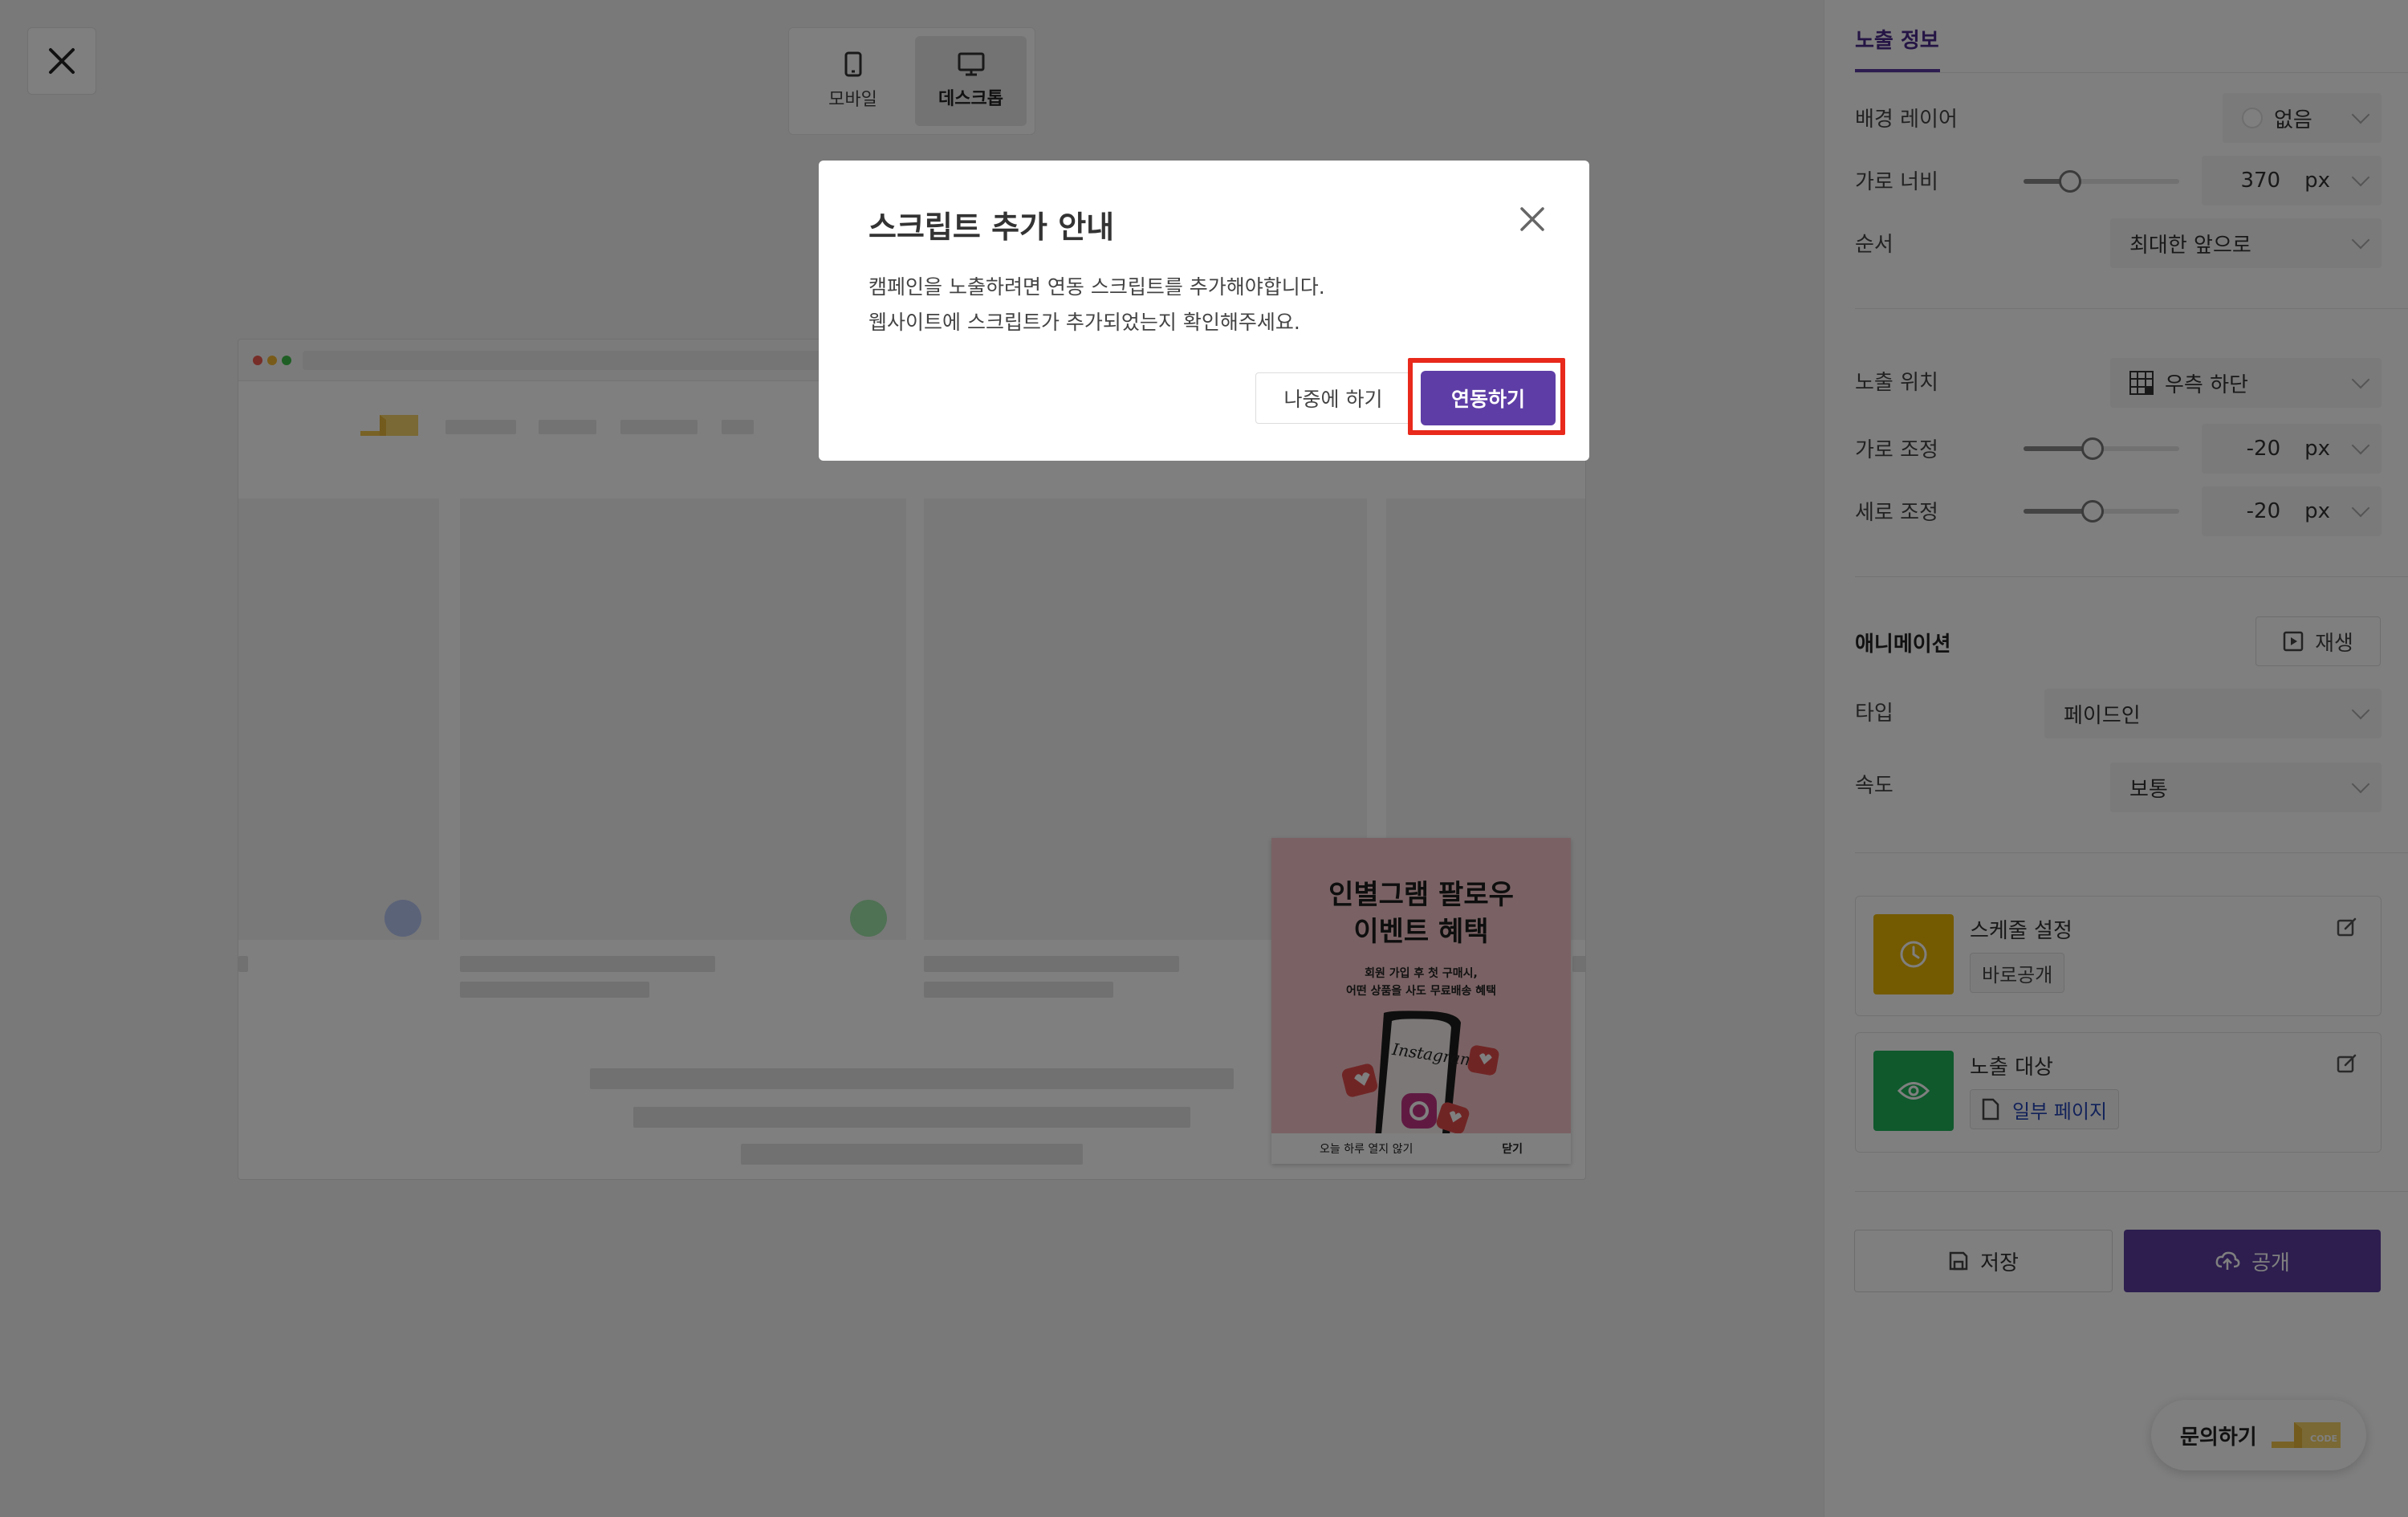 This screenshot has width=2408, height=1517. Describe the element at coordinates (1084, 322) in the screenshot. I see `modal-message-line2: 웹사이트에 스크립트가 추가되었는지 확인해주세요.` at that location.